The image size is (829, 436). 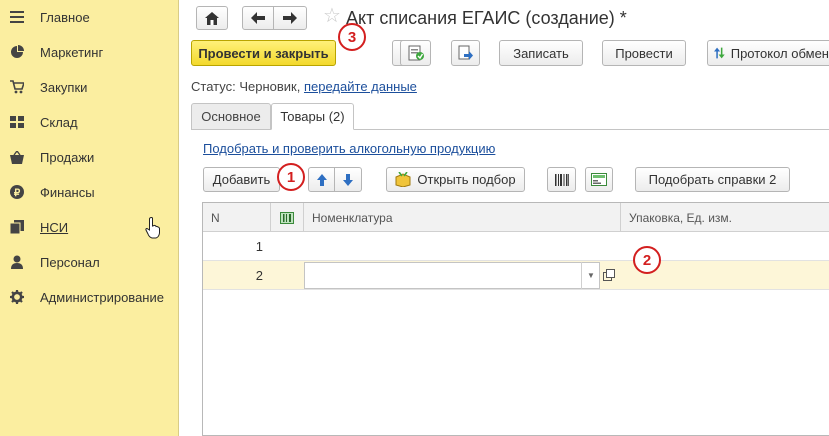 What do you see at coordinates (17, 297) in the screenshot?
I see `gear-icon` at bounding box center [17, 297].